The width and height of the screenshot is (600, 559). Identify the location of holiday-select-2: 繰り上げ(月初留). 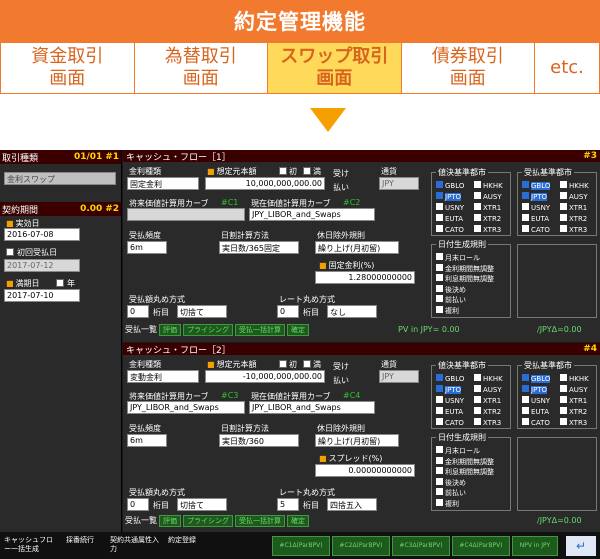
(357, 440).